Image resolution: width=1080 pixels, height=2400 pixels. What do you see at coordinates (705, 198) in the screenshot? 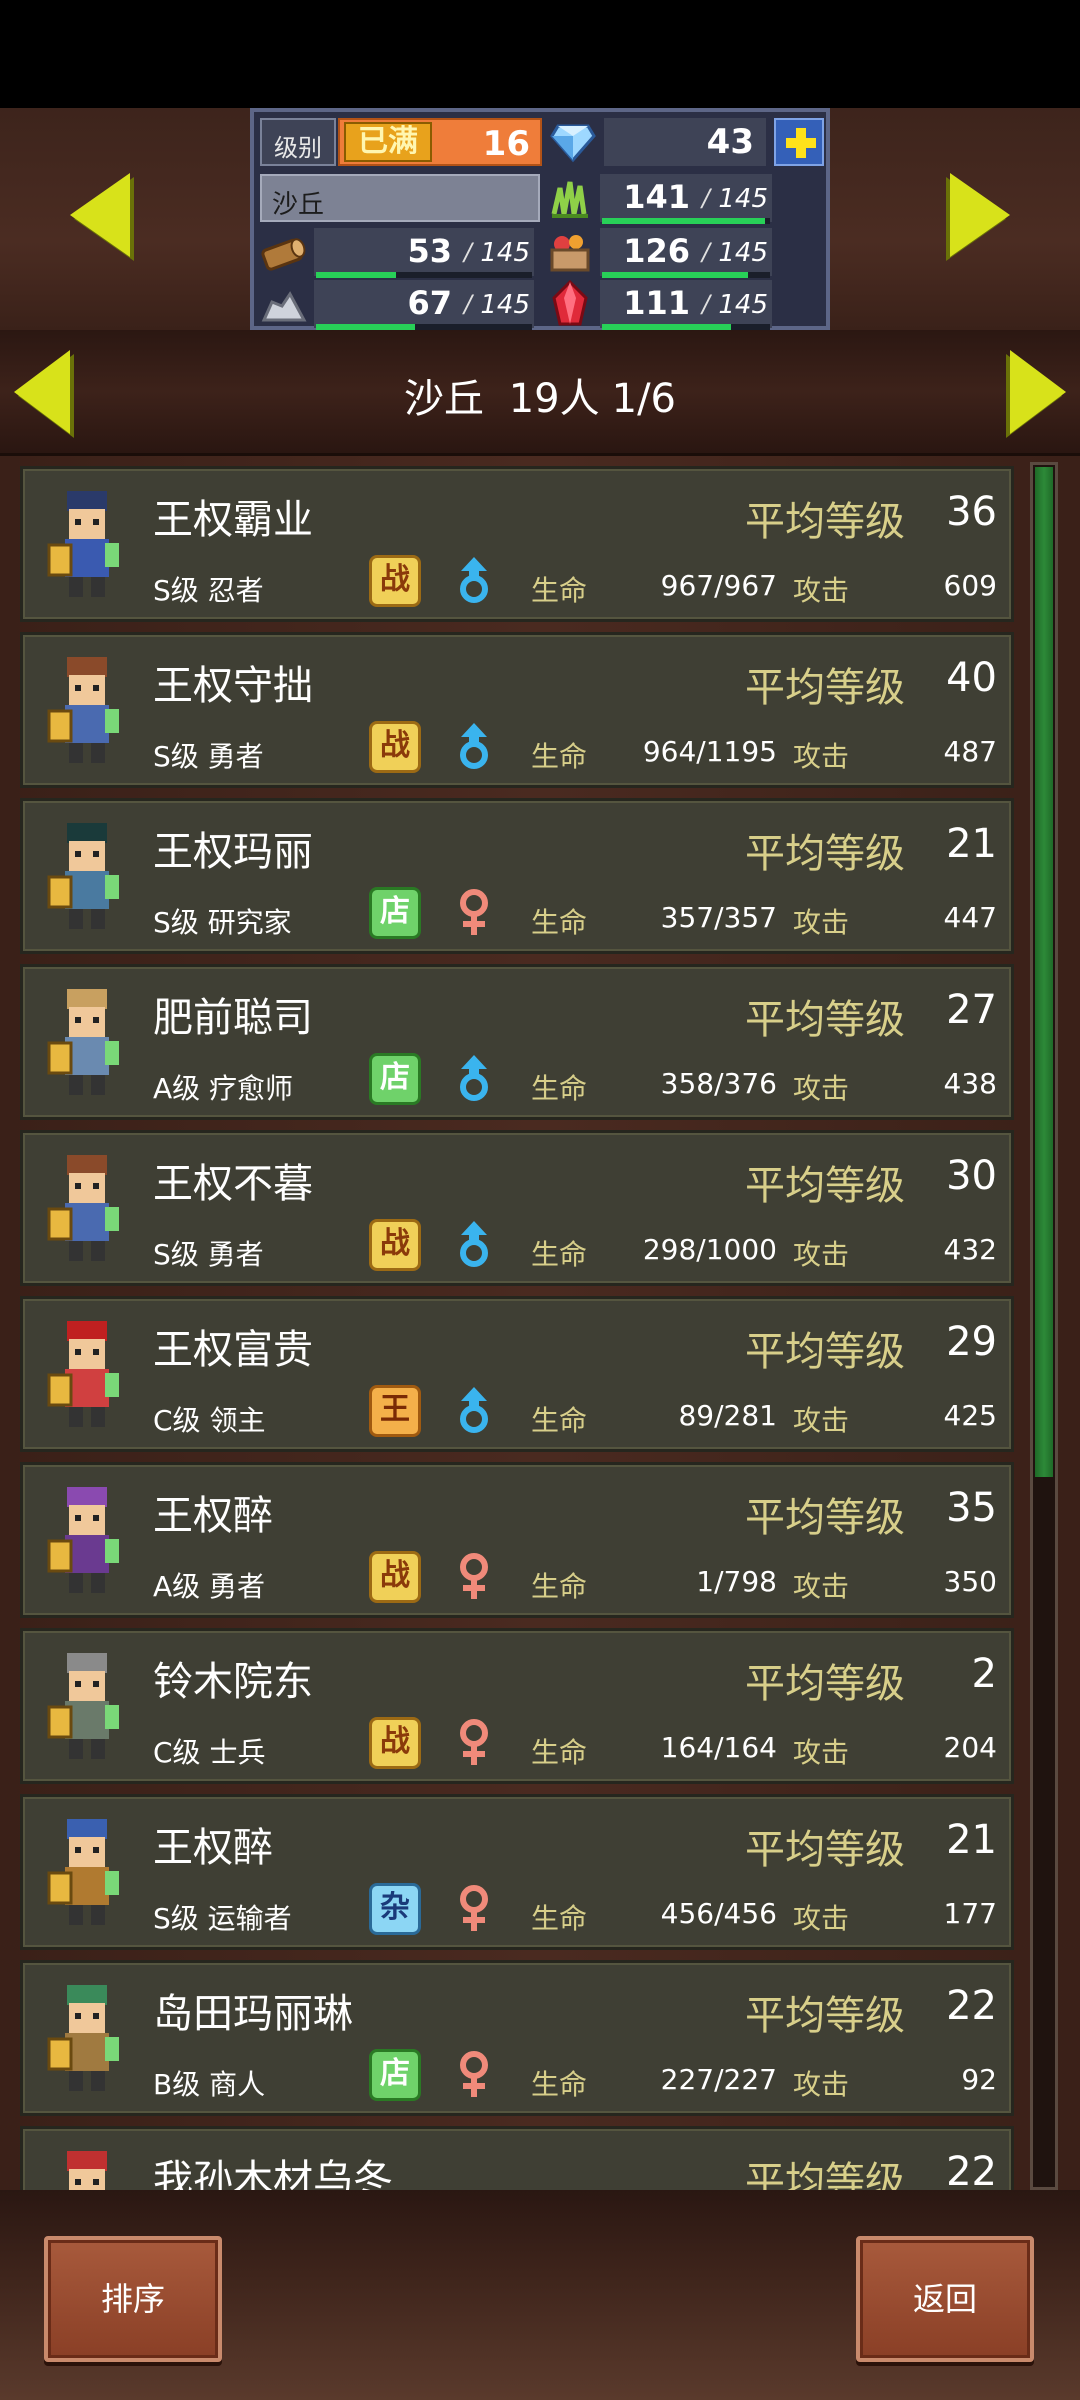
I see `grass-sep: /` at bounding box center [705, 198].